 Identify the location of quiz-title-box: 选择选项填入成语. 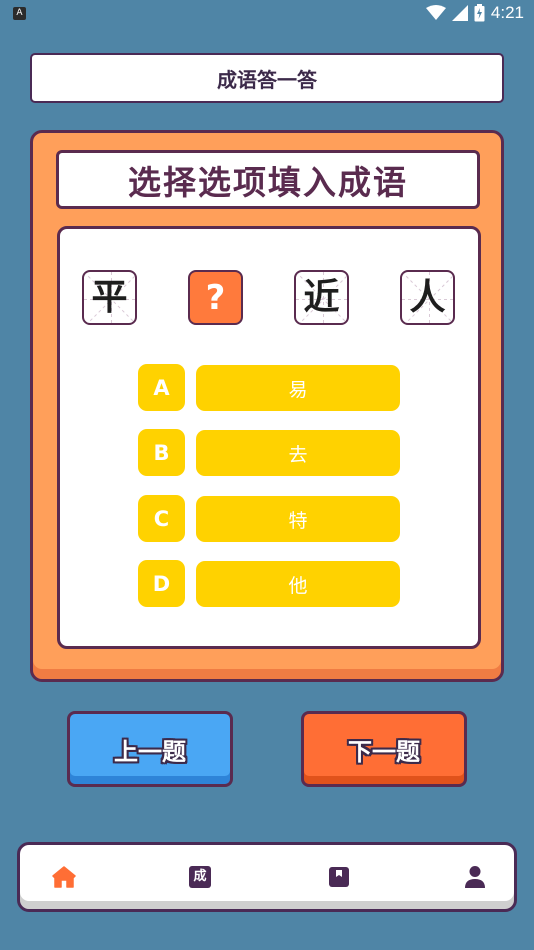
(268, 179).